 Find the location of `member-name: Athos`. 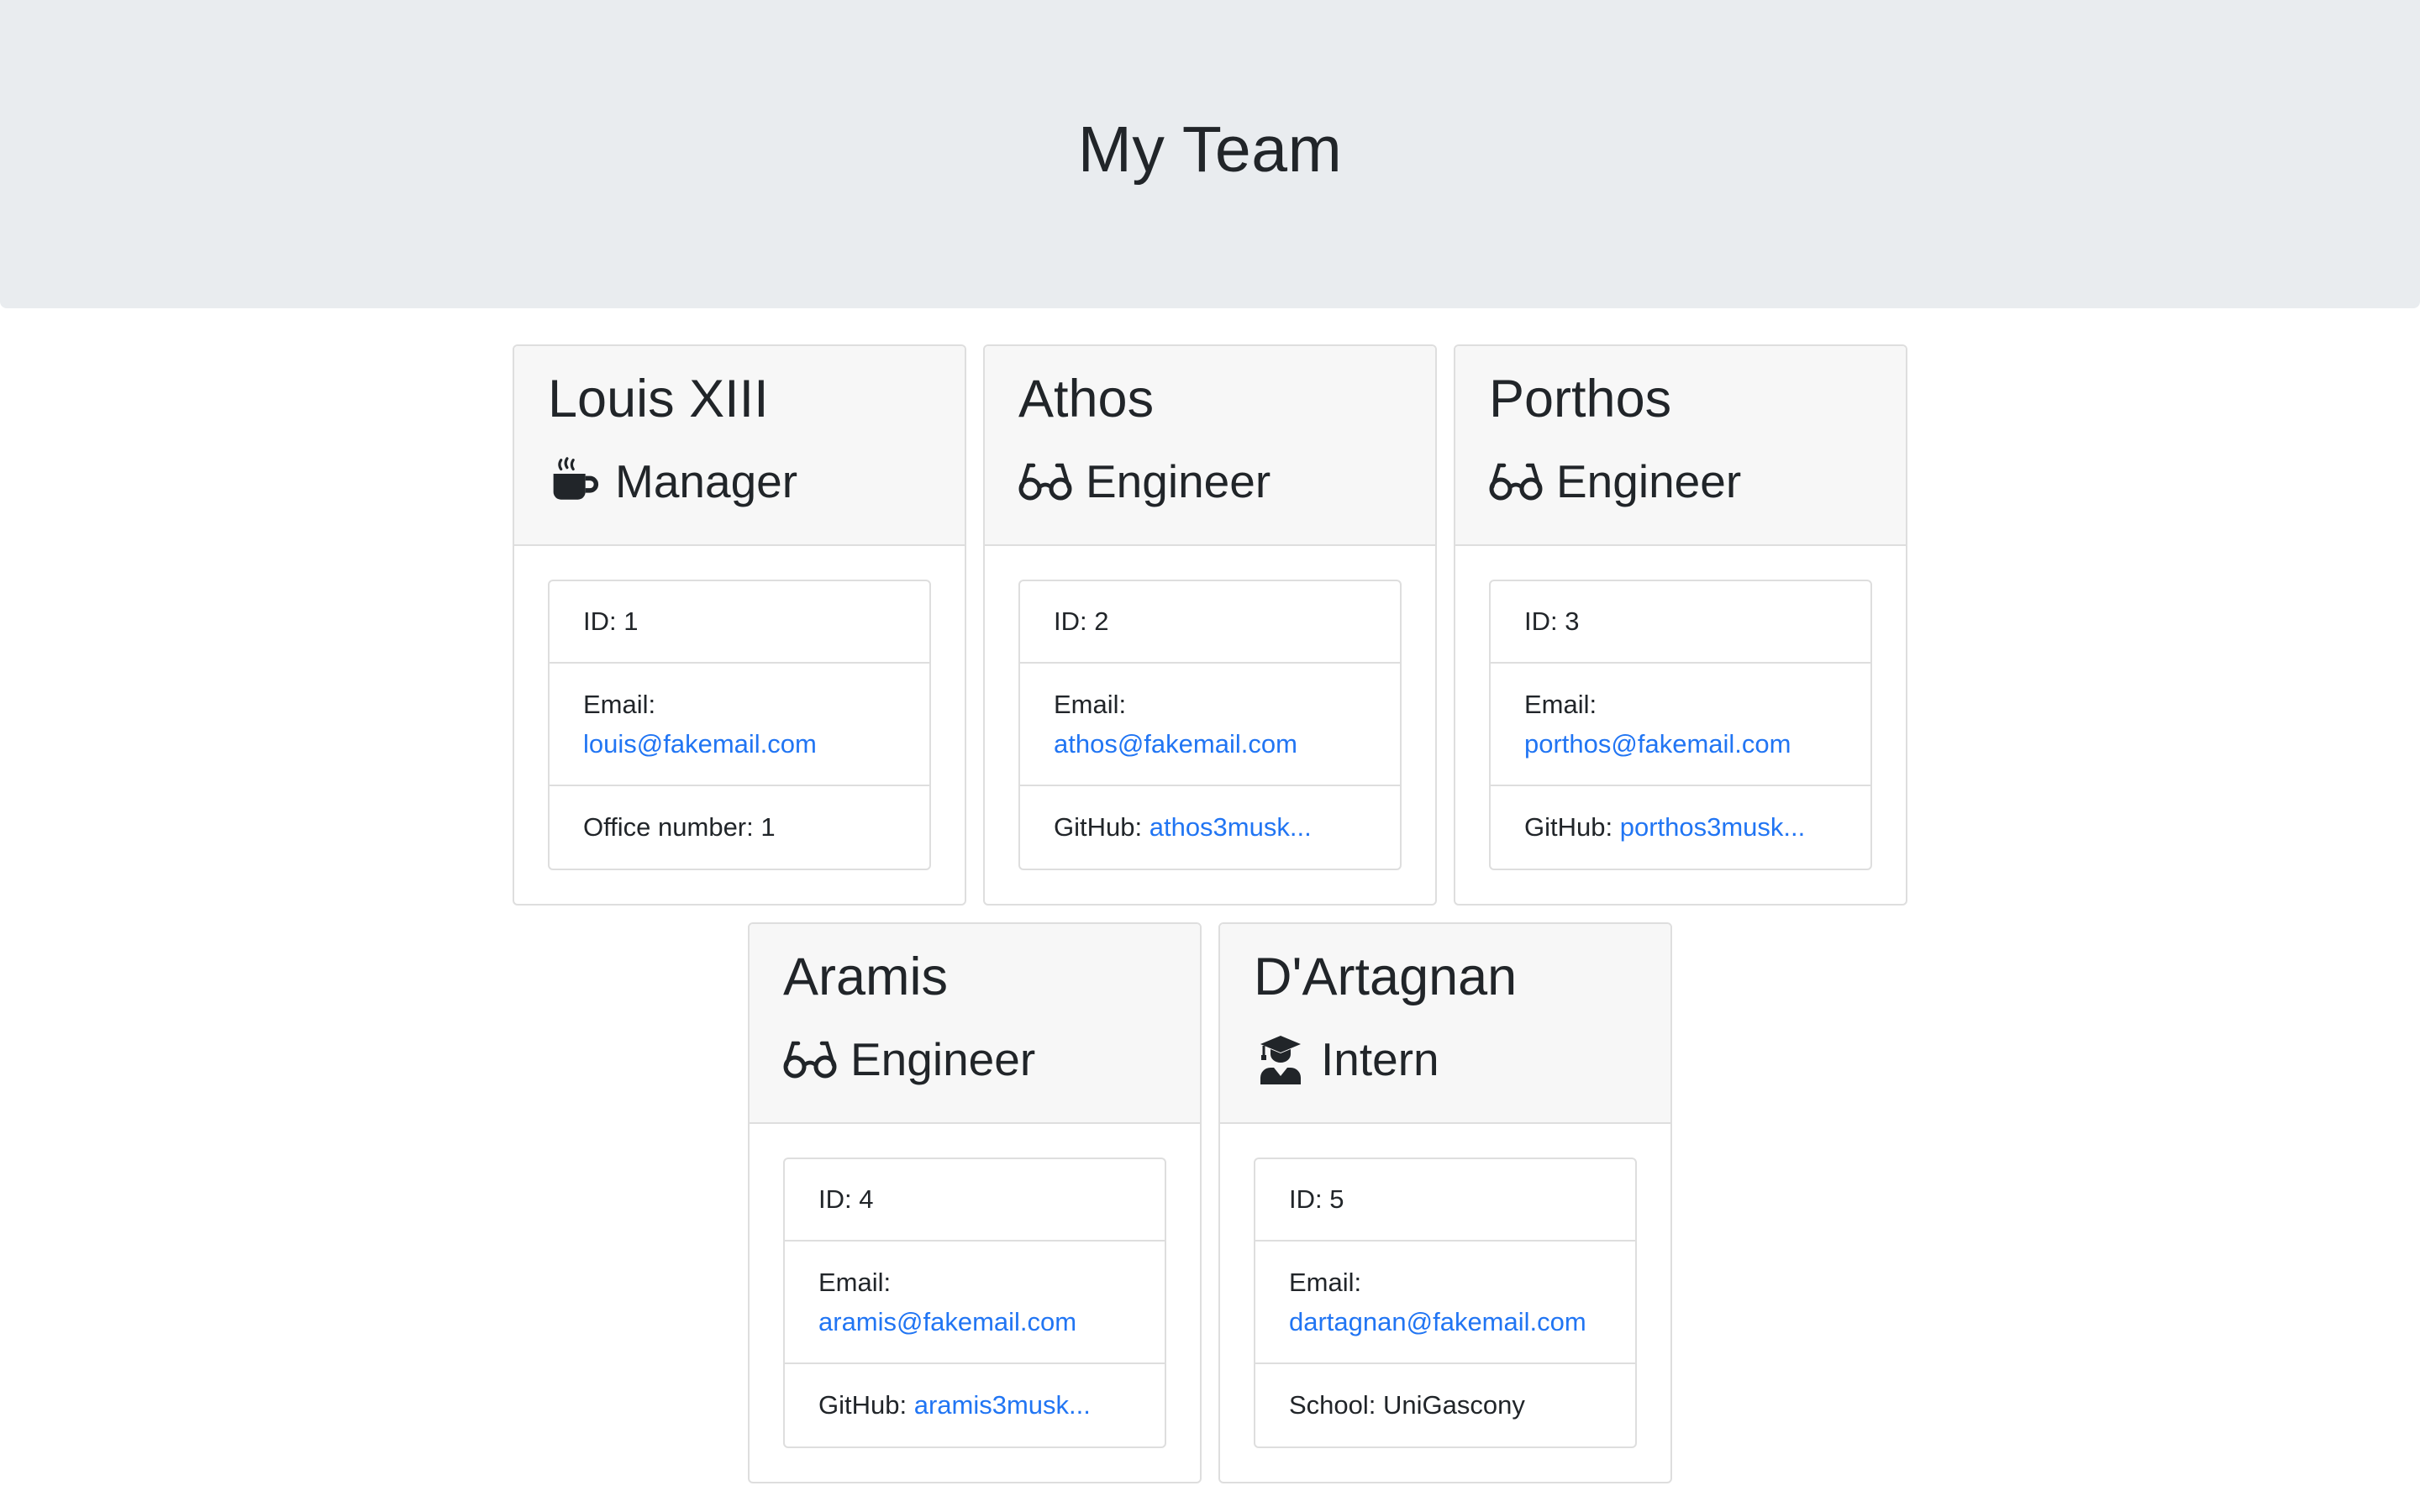

member-name: Athos is located at coordinates (1086, 399).